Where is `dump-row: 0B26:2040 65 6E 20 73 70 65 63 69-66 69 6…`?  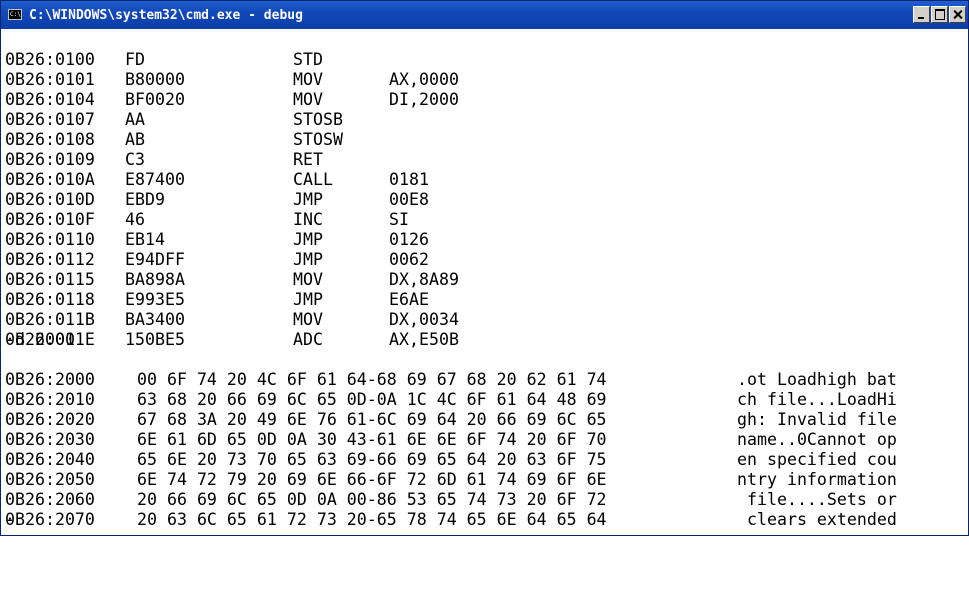
dump-row: 0B26:2040 65 6E 20 73 70 65 63 69-66 69 6… is located at coordinates (451, 449).